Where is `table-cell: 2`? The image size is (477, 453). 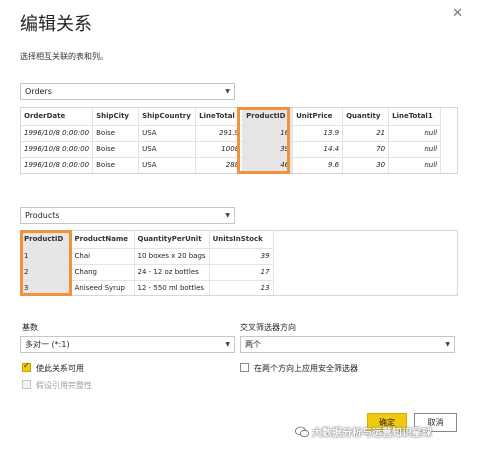
table-cell: 2 is located at coordinates (46, 272).